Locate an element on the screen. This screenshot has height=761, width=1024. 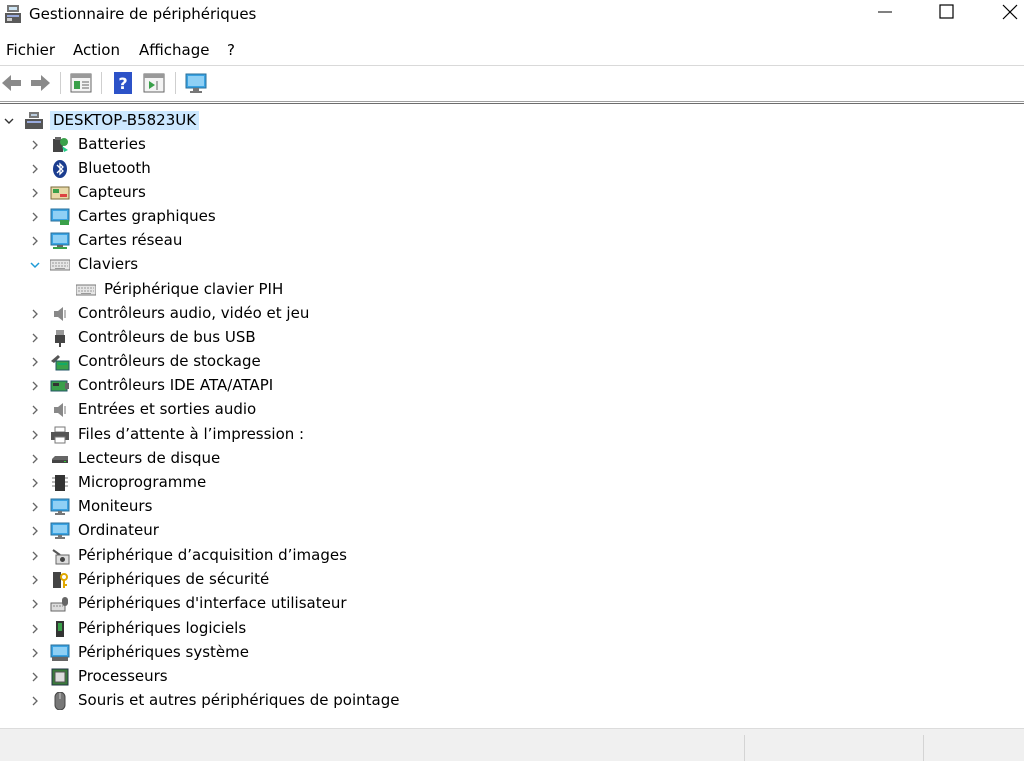
tree-item-label: Bluetooth is located at coordinates (114, 168).